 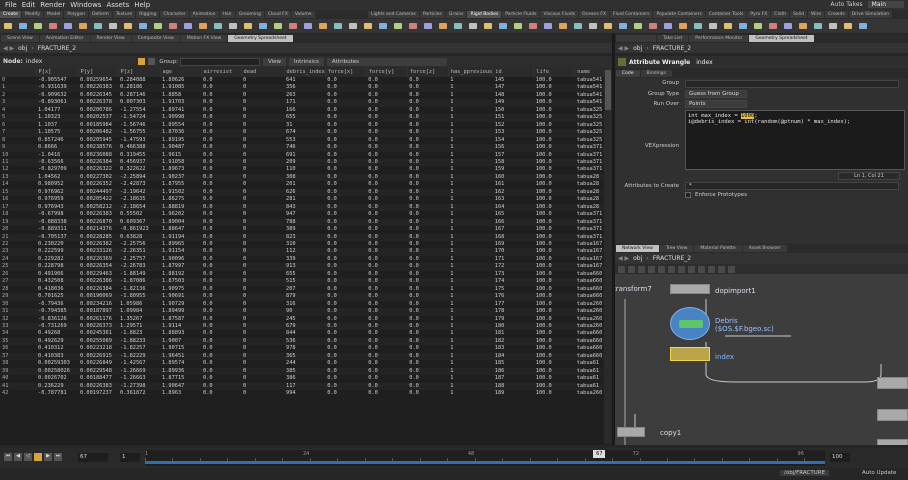 What do you see at coordinates (554, 72) in the screenshot?
I see `column-header-13: life` at bounding box center [554, 72].